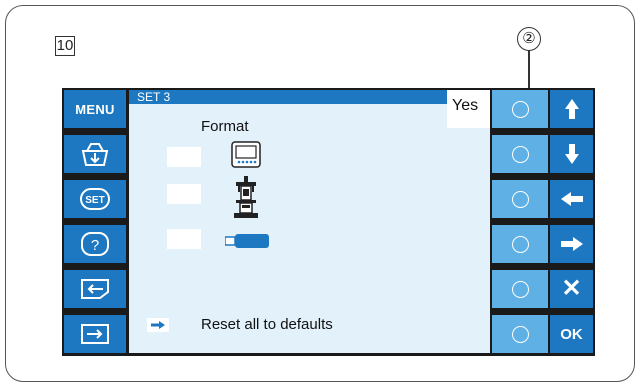  I want to click on set-icon: SET, so click(95, 199).